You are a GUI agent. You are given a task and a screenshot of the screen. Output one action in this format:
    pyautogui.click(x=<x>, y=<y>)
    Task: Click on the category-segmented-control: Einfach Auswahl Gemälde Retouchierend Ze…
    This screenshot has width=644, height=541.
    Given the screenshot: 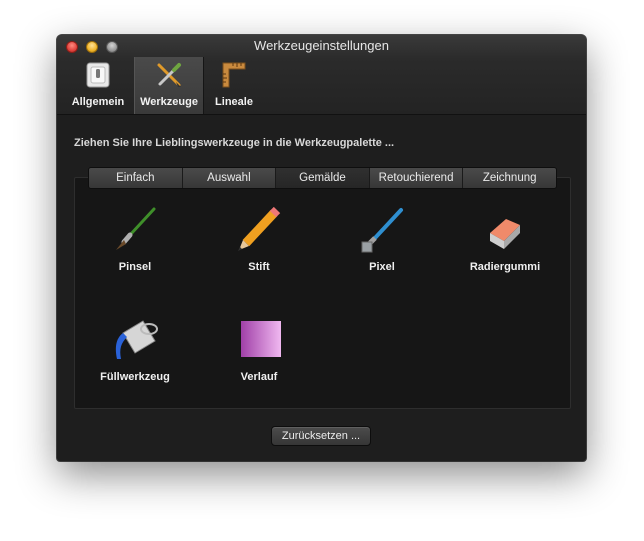 What is the action you would take?
    pyautogui.click(x=322, y=178)
    